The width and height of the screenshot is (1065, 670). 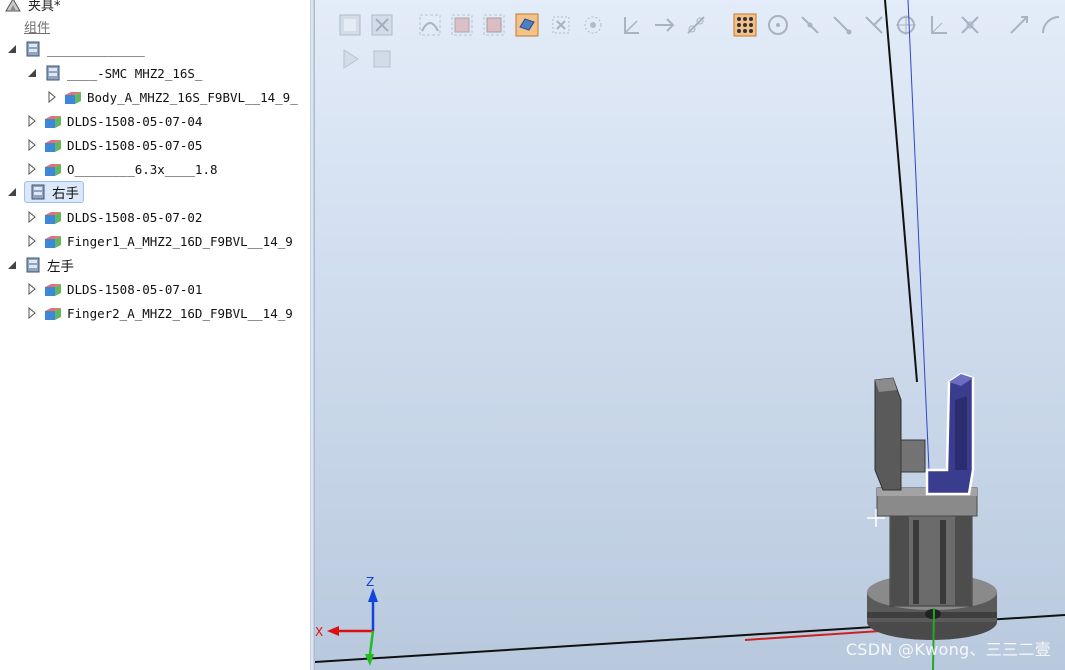 What do you see at coordinates (135, 217) in the screenshot?
I see `tree-node-label: DLDS-1508-05-07-02` at bounding box center [135, 217].